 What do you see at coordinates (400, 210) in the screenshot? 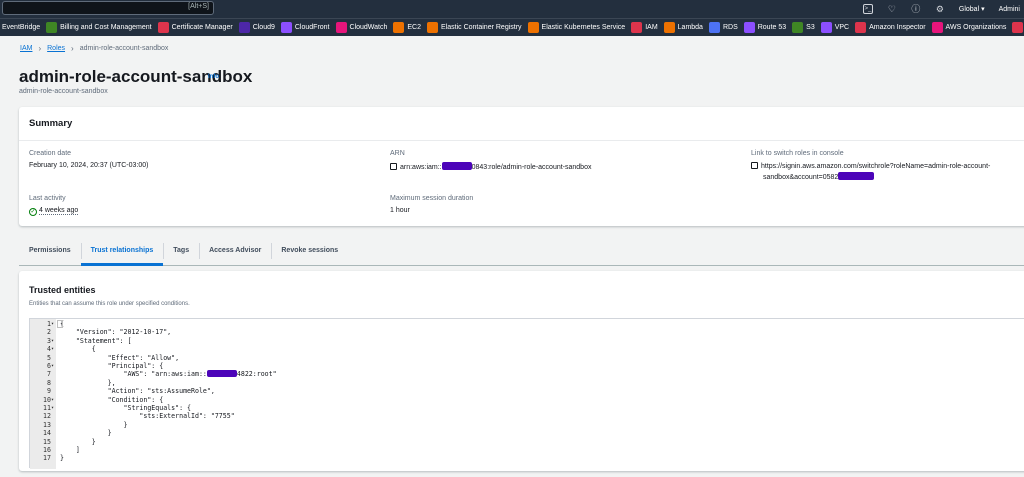
I see `max-session-value: 1 hour` at bounding box center [400, 210].